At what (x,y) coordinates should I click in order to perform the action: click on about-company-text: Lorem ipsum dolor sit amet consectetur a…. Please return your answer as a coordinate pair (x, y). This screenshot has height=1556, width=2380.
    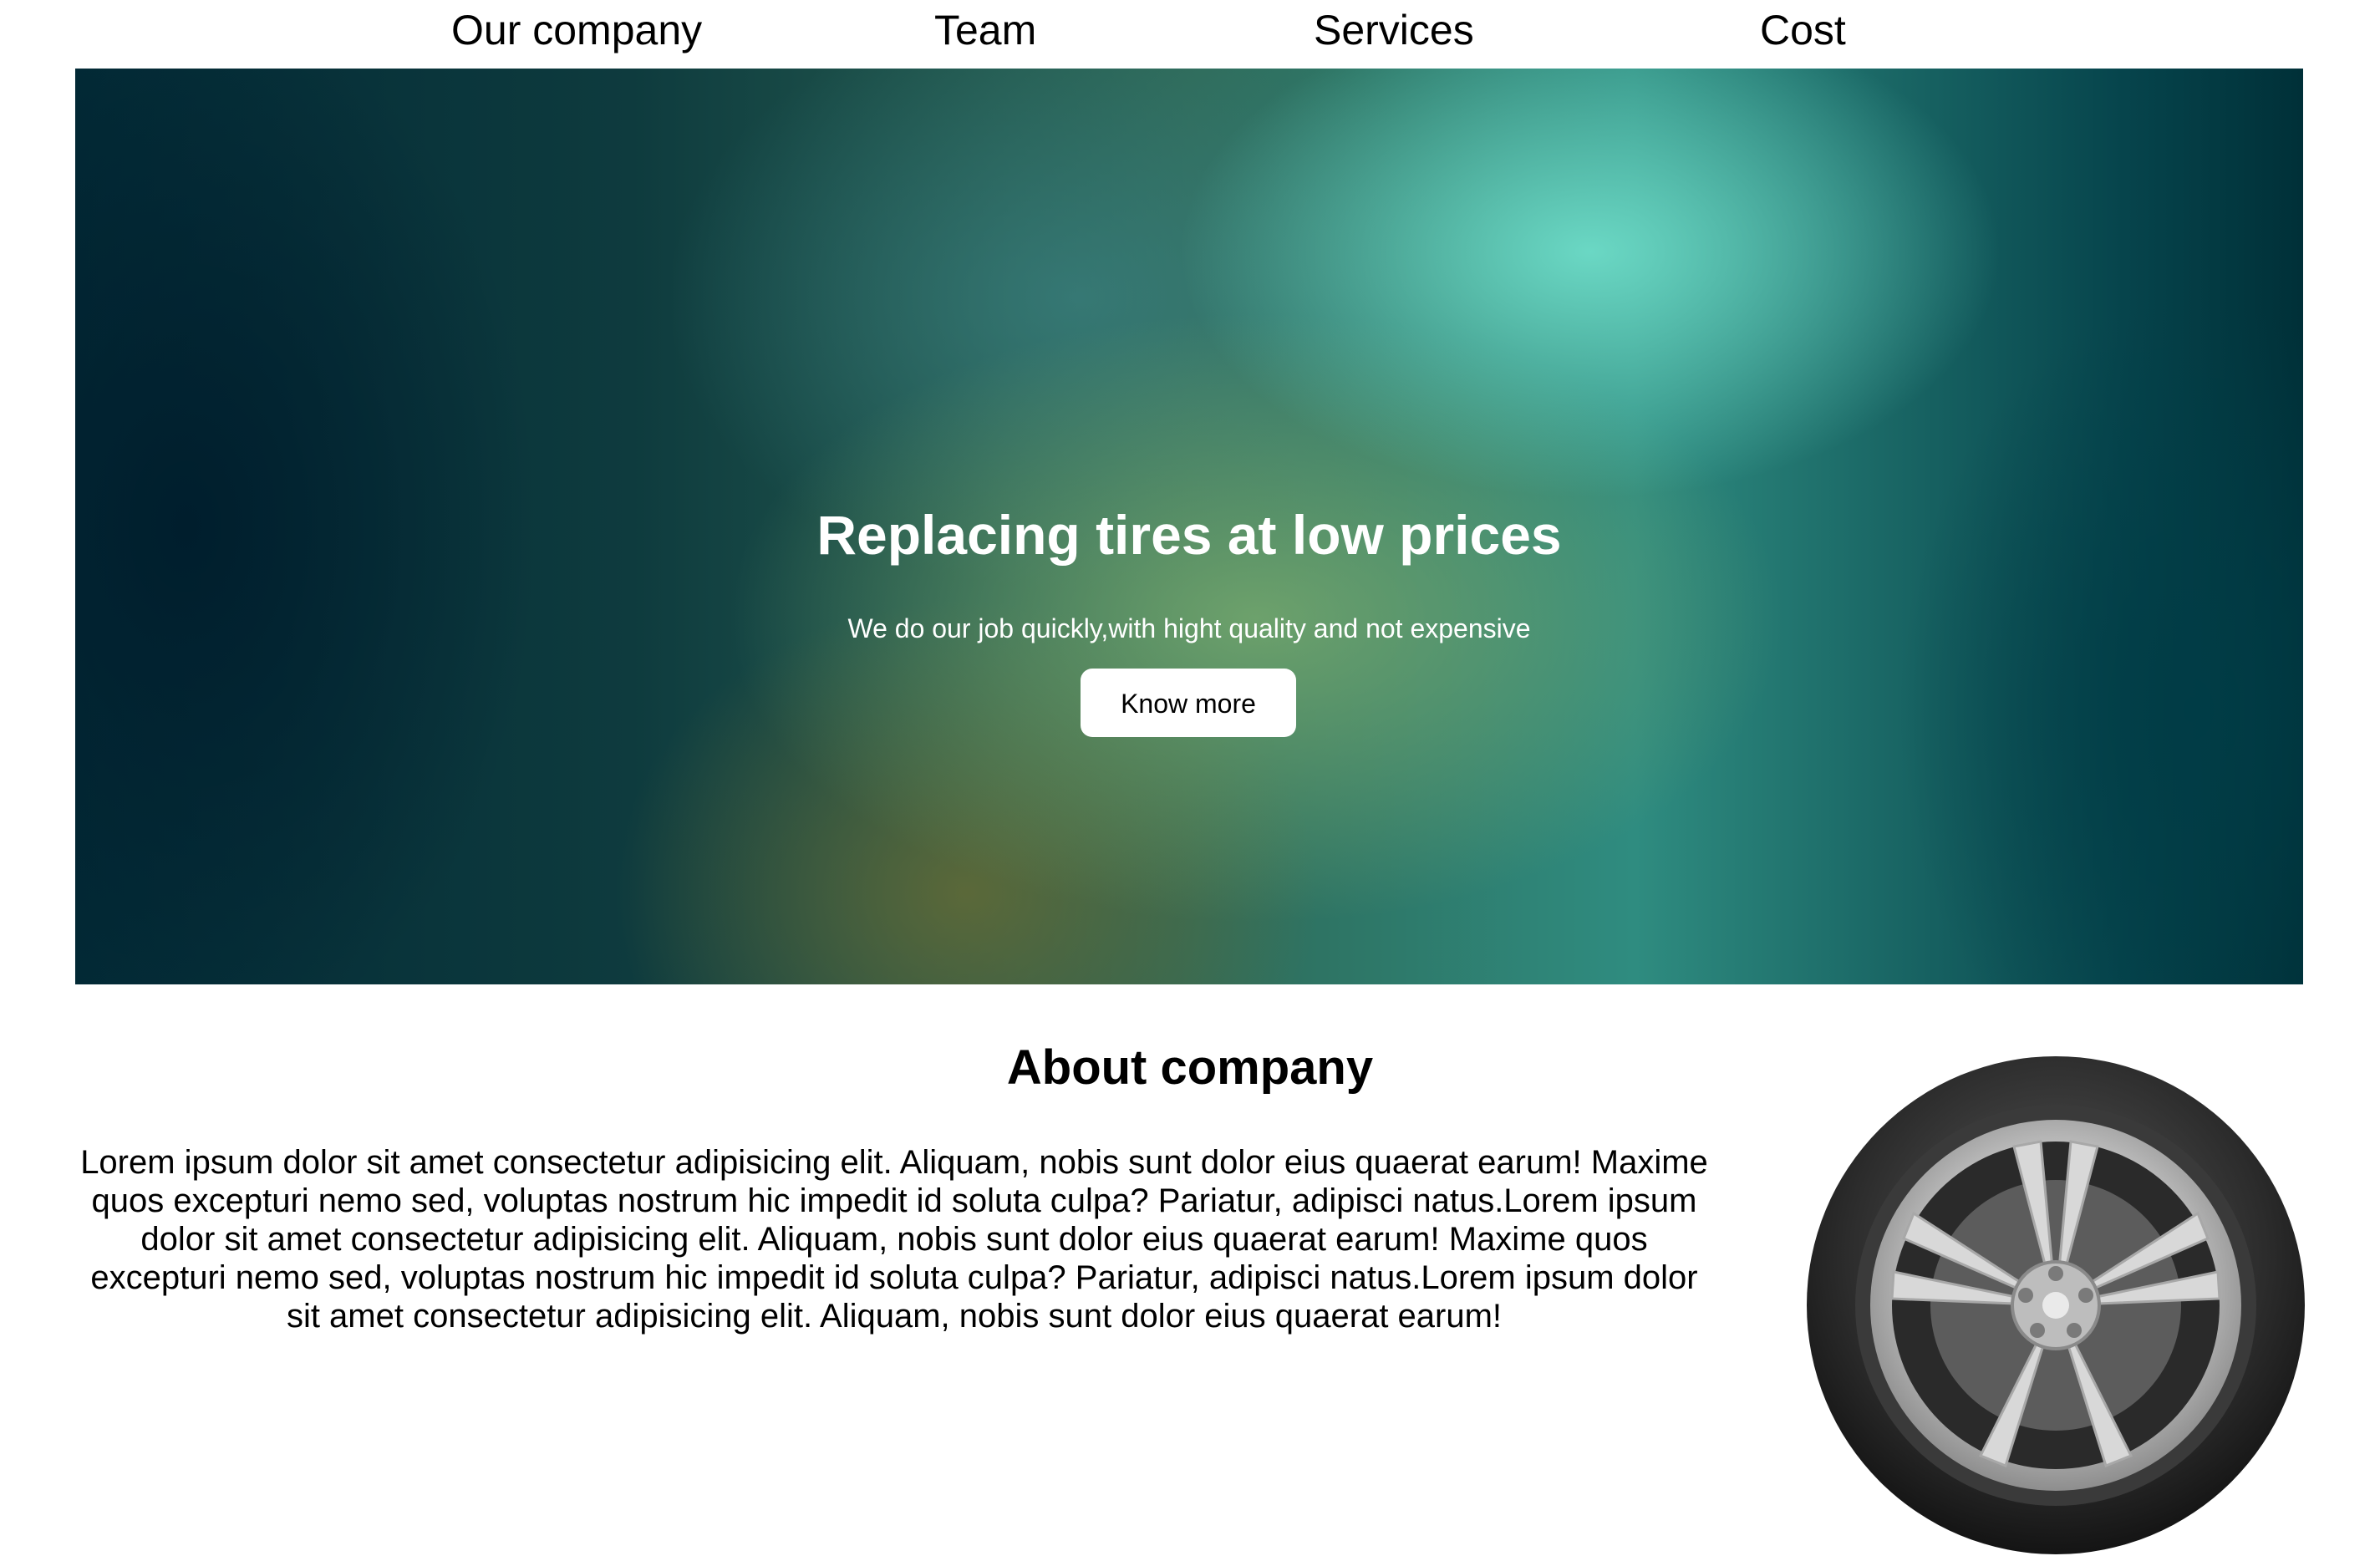
    Looking at the image, I should click on (894, 1239).